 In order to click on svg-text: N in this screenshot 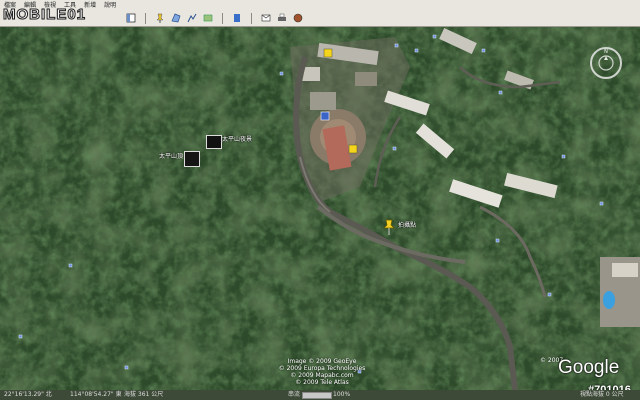, I will do `click(606, 52)`.